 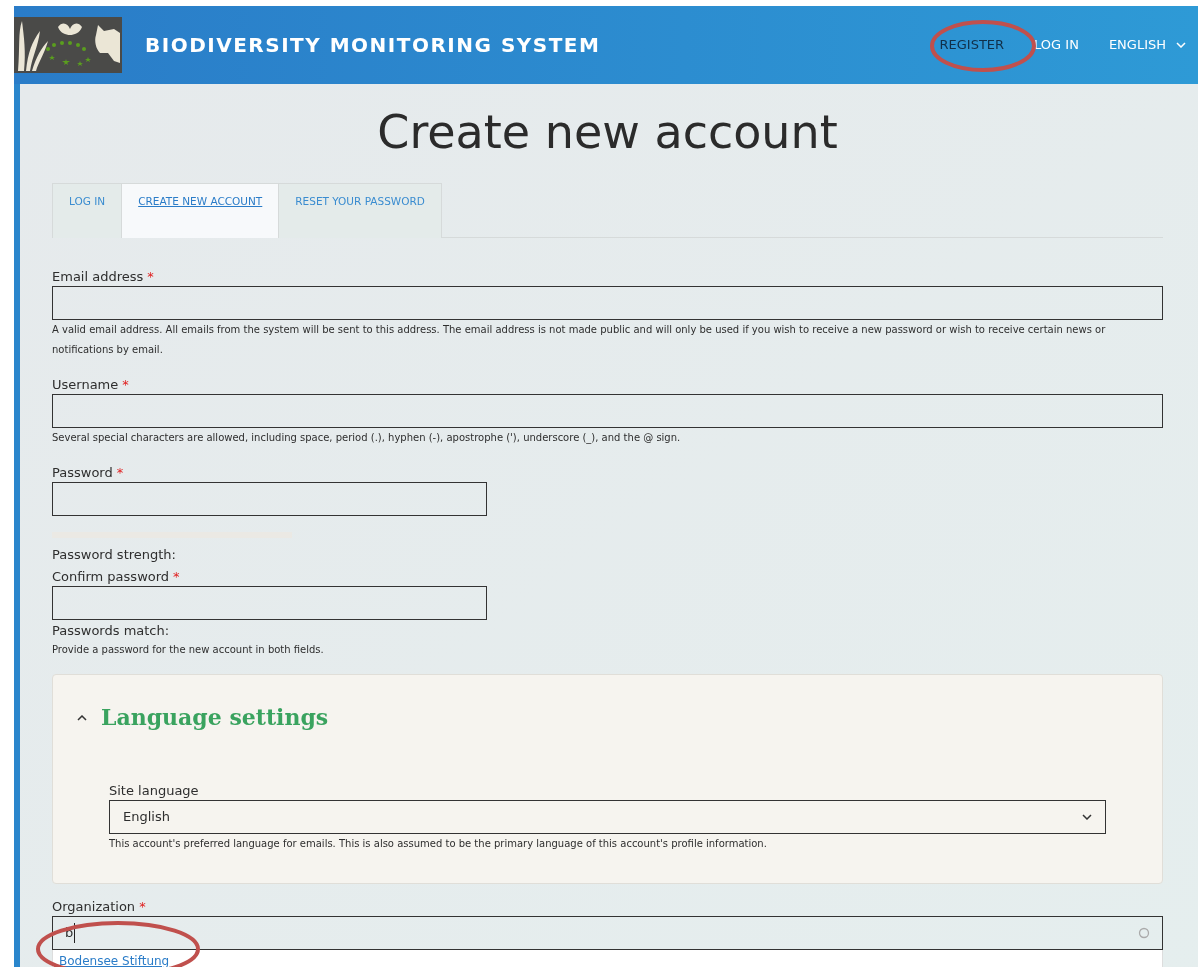 I want to click on help-text: Provide a password for the new account in both fields., so click(x=188, y=650).